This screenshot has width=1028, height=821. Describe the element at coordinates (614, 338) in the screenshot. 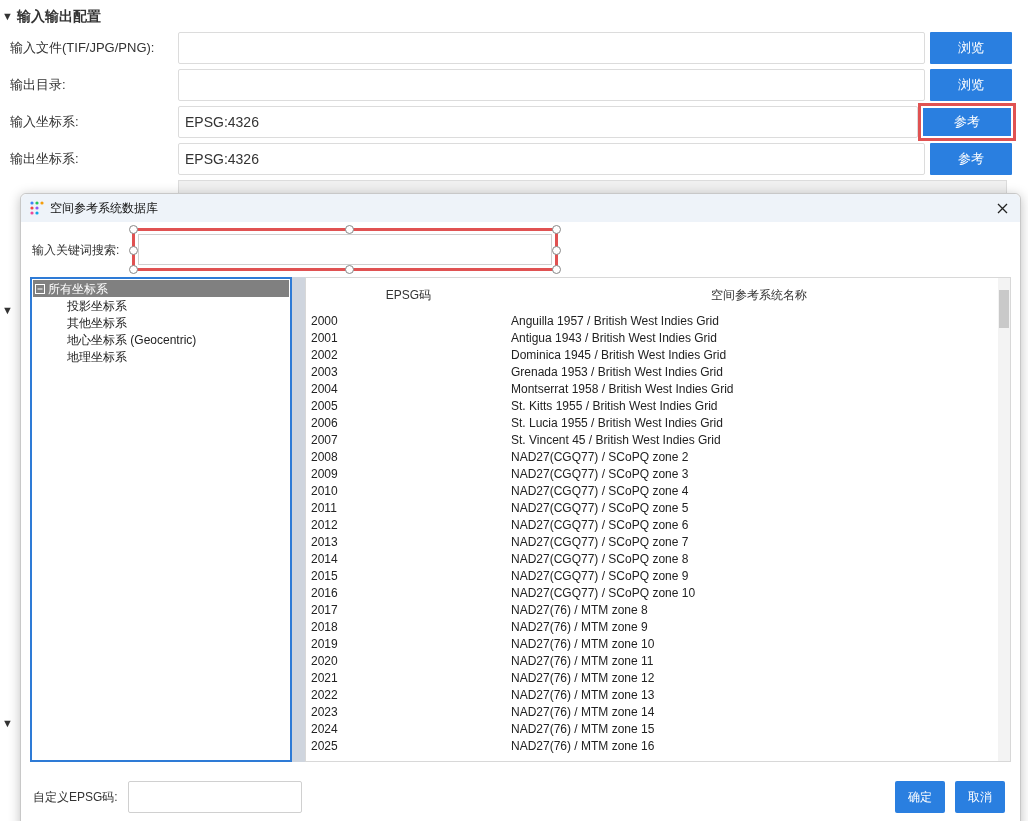

I see `table-cell-text: Antigua 1943 / British West Indies Grid` at that location.